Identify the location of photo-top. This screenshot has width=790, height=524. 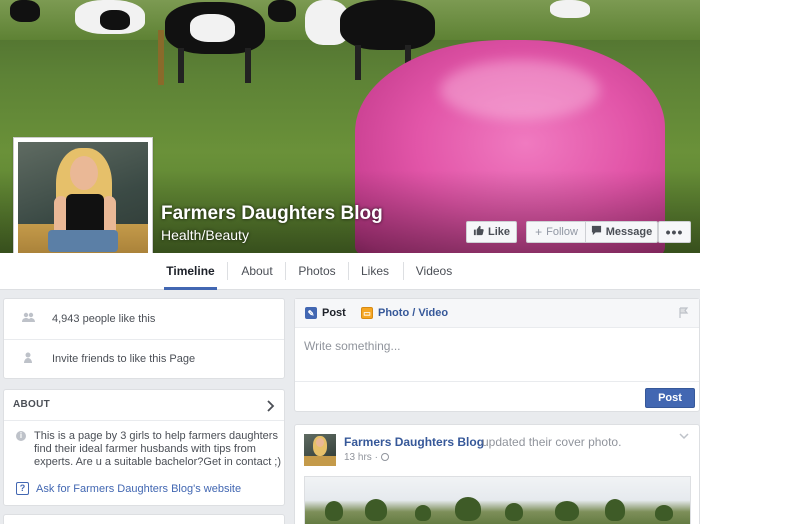
(85, 213).